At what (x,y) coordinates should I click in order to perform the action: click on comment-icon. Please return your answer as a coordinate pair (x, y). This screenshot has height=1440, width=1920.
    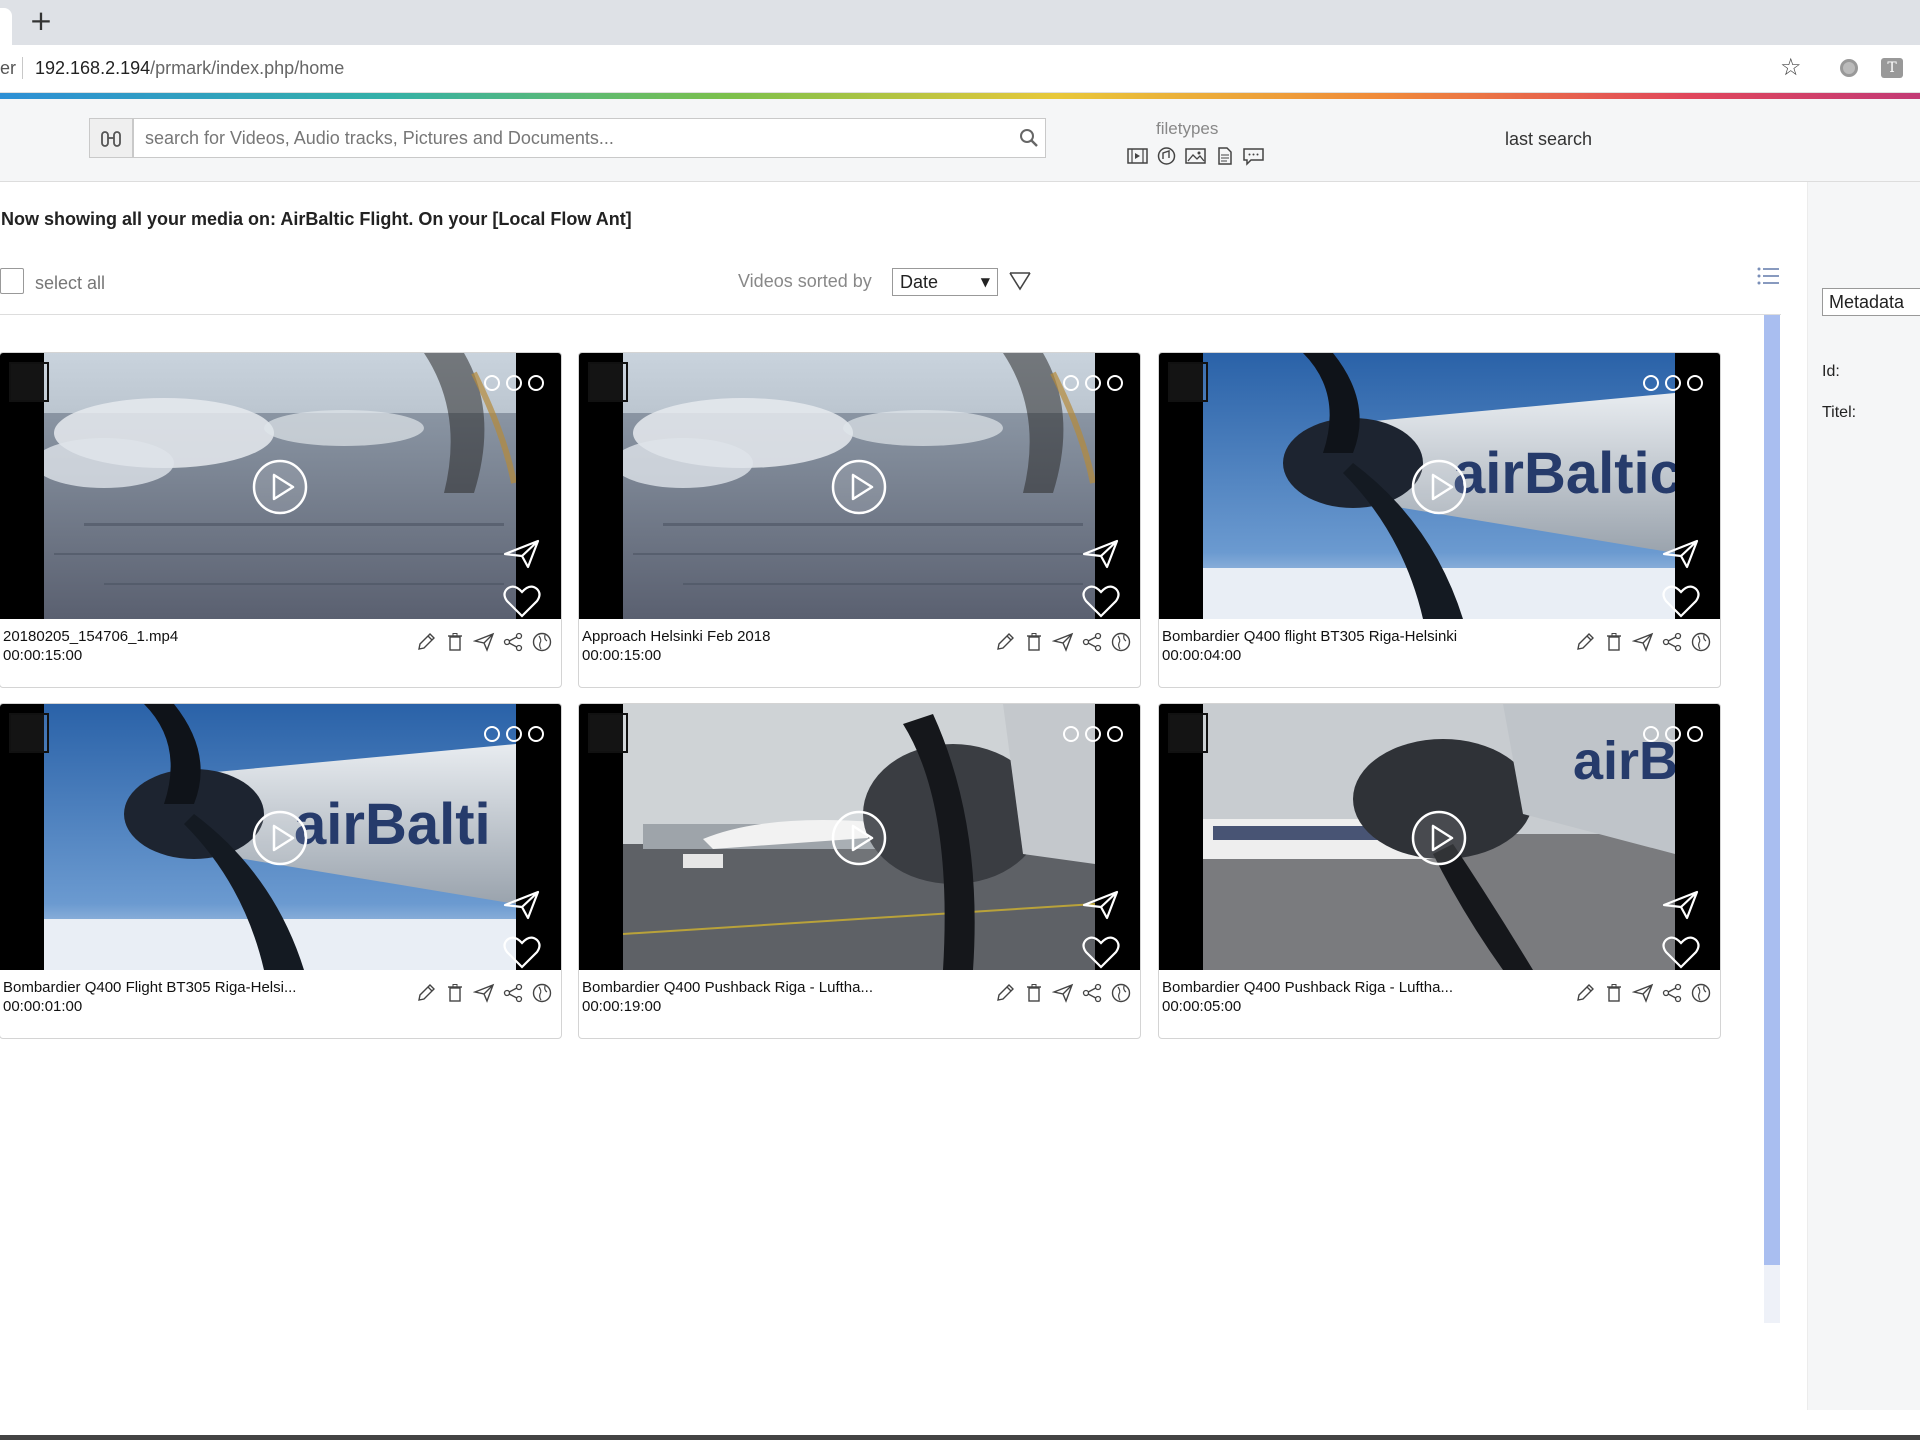
    Looking at the image, I should click on (1253, 156).